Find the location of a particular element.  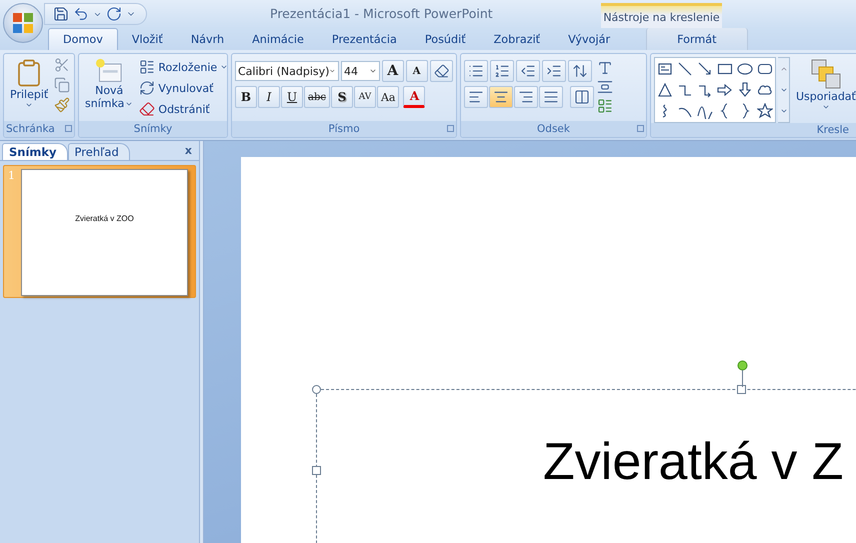

text-box-icon is located at coordinates (665, 68).